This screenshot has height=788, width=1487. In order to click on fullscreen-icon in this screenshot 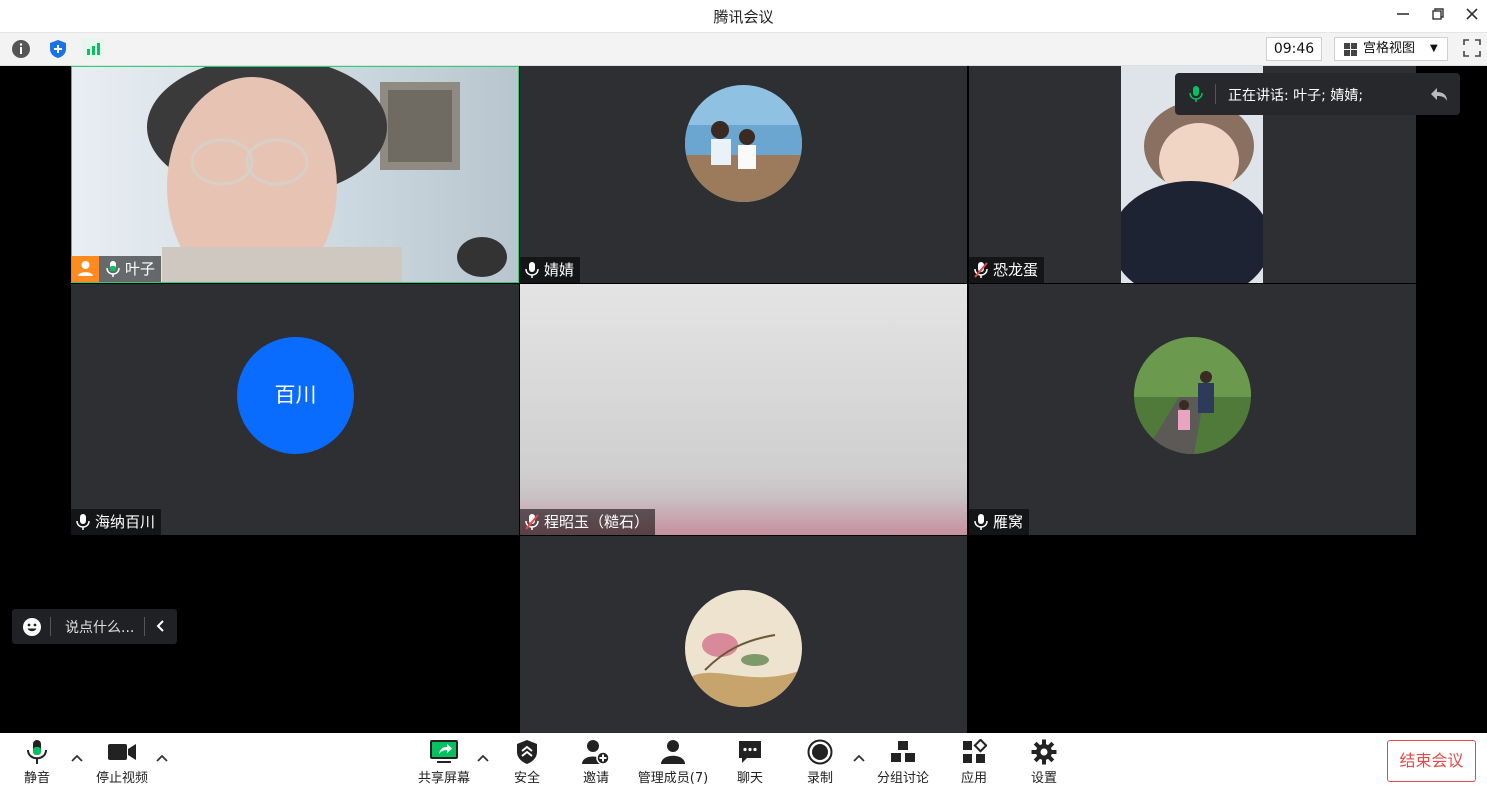, I will do `click(1472, 48)`.